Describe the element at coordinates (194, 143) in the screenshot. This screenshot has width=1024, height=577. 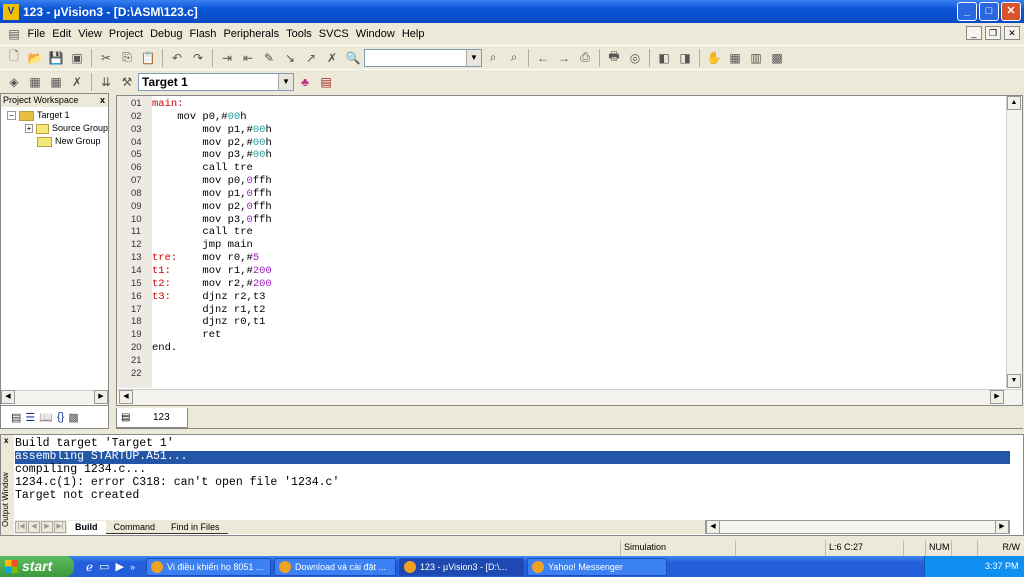
I see `code-line: 04 mov p2,# 00 h` at that location.